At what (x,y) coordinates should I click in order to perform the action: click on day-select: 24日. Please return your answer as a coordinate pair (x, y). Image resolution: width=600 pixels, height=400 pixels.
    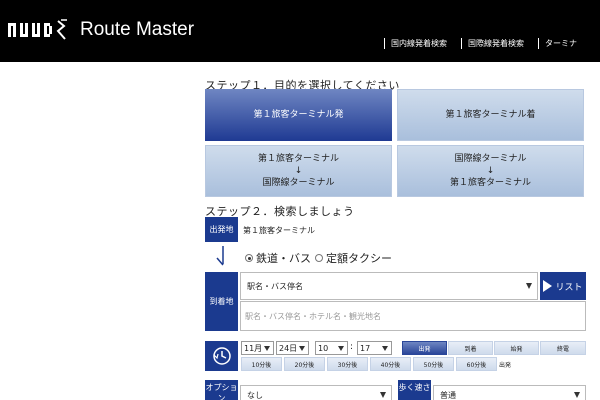
    Looking at the image, I should click on (292, 348).